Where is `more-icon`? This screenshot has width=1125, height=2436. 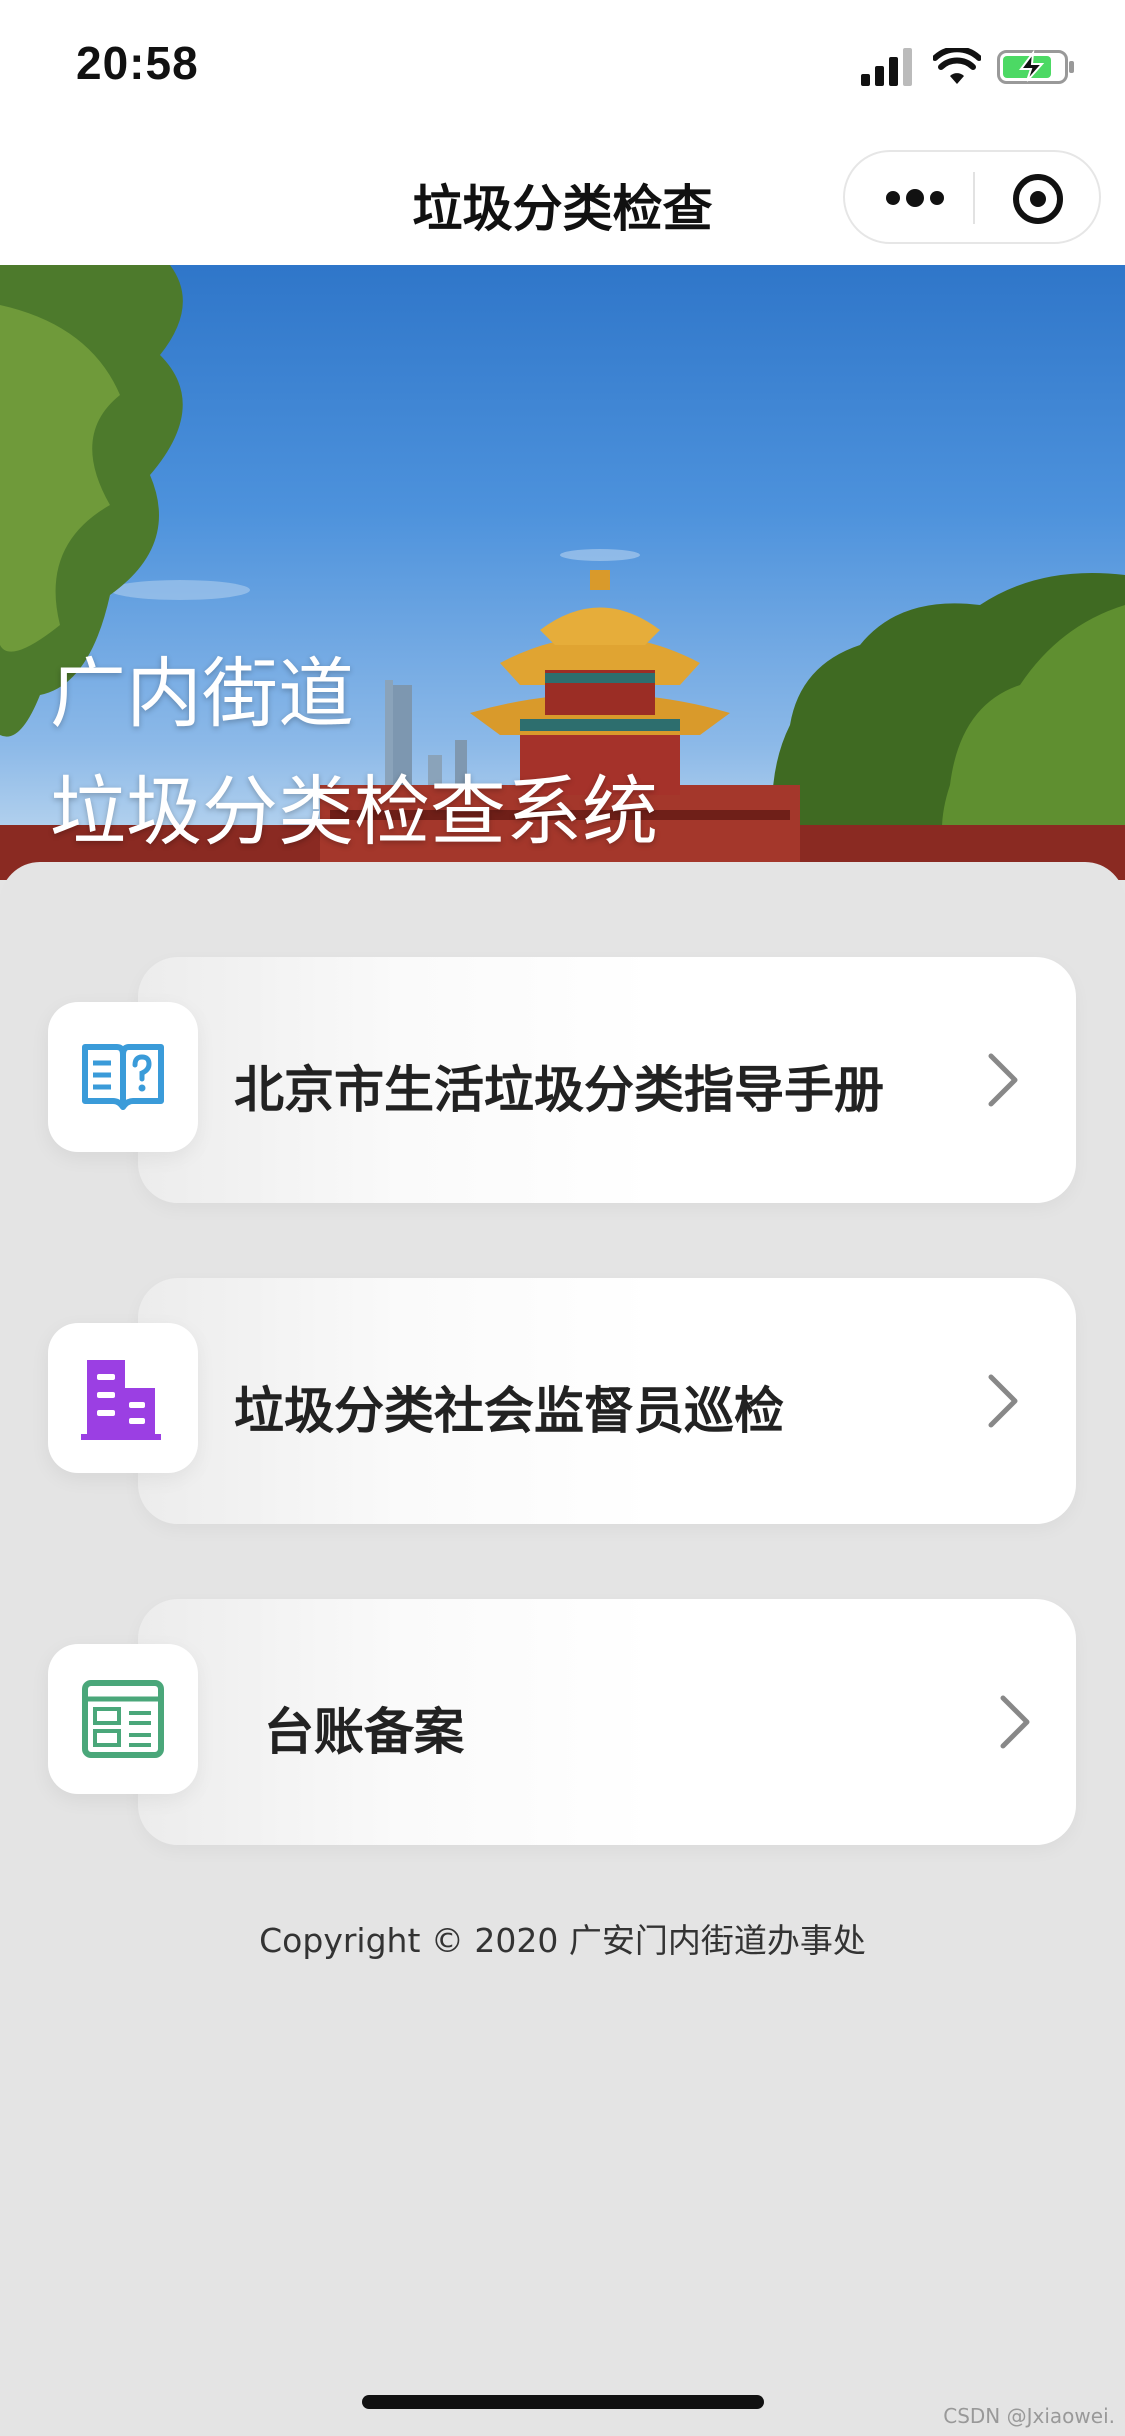
more-icon is located at coordinates (915, 198).